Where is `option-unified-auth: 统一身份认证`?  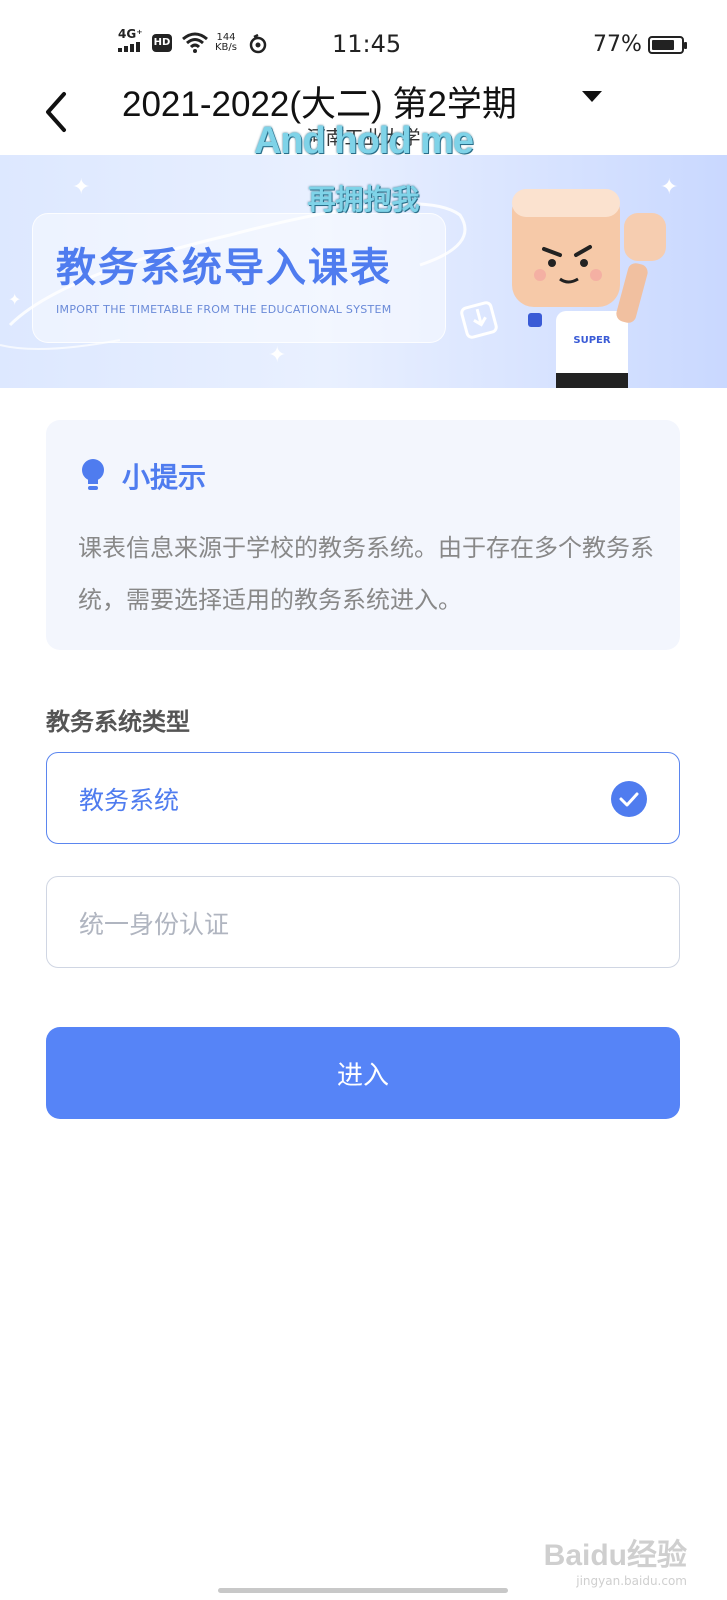
option-unified-auth: 统一身份认证 is located at coordinates (363, 922).